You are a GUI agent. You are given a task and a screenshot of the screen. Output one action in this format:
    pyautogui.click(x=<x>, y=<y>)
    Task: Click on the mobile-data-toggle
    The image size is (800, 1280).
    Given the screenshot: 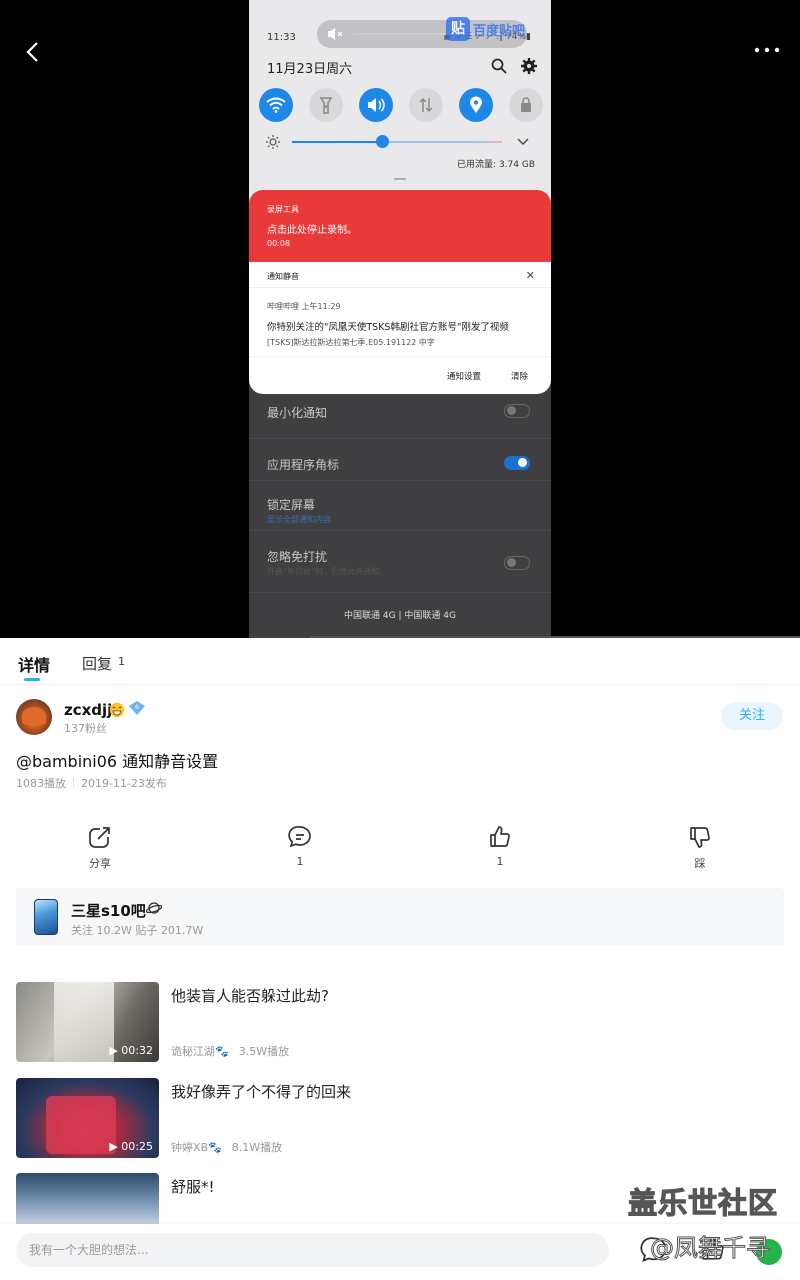 What is the action you would take?
    pyautogui.click(x=426, y=105)
    